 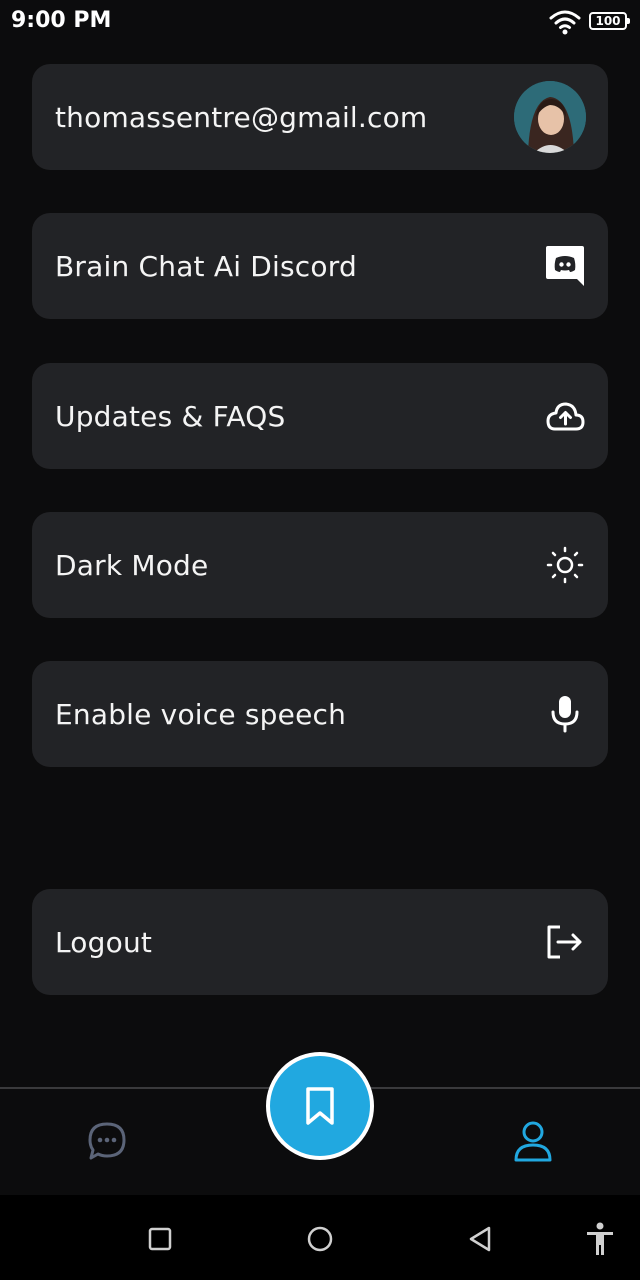 I want to click on system-nav-bar, so click(x=320, y=1237).